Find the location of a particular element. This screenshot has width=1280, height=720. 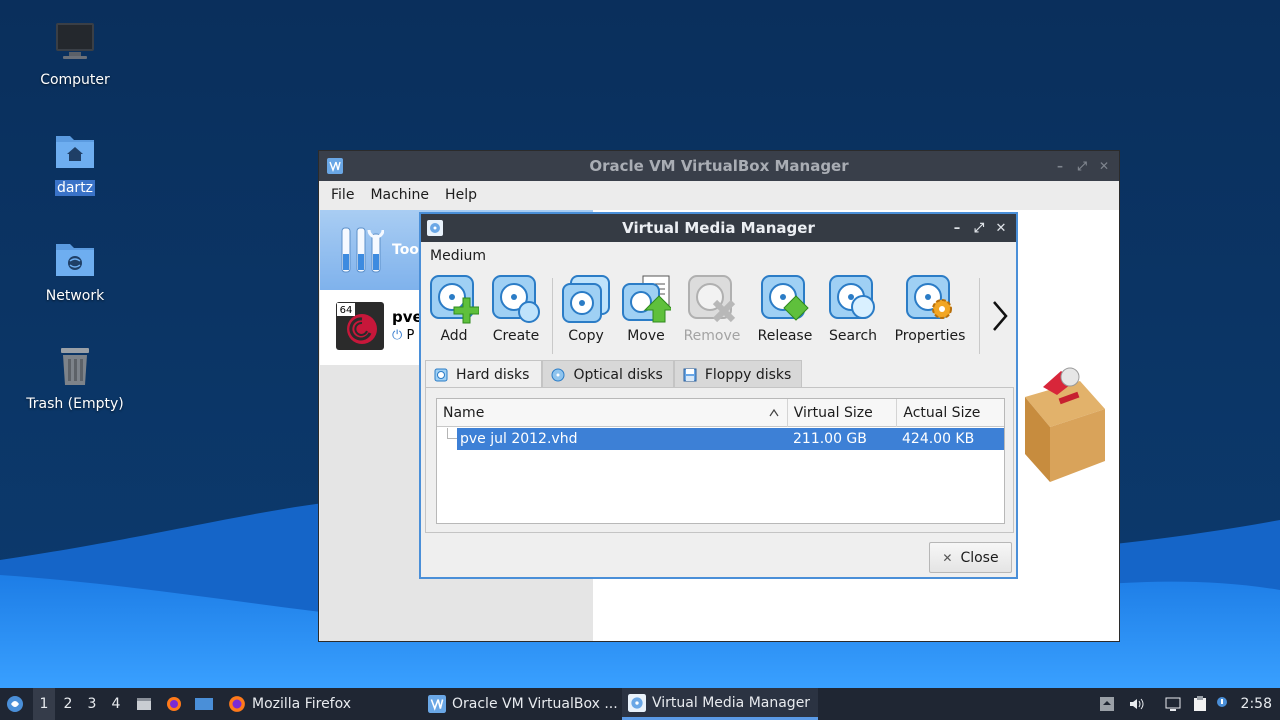

copy-button: Copy is located at coordinates (586, 309).